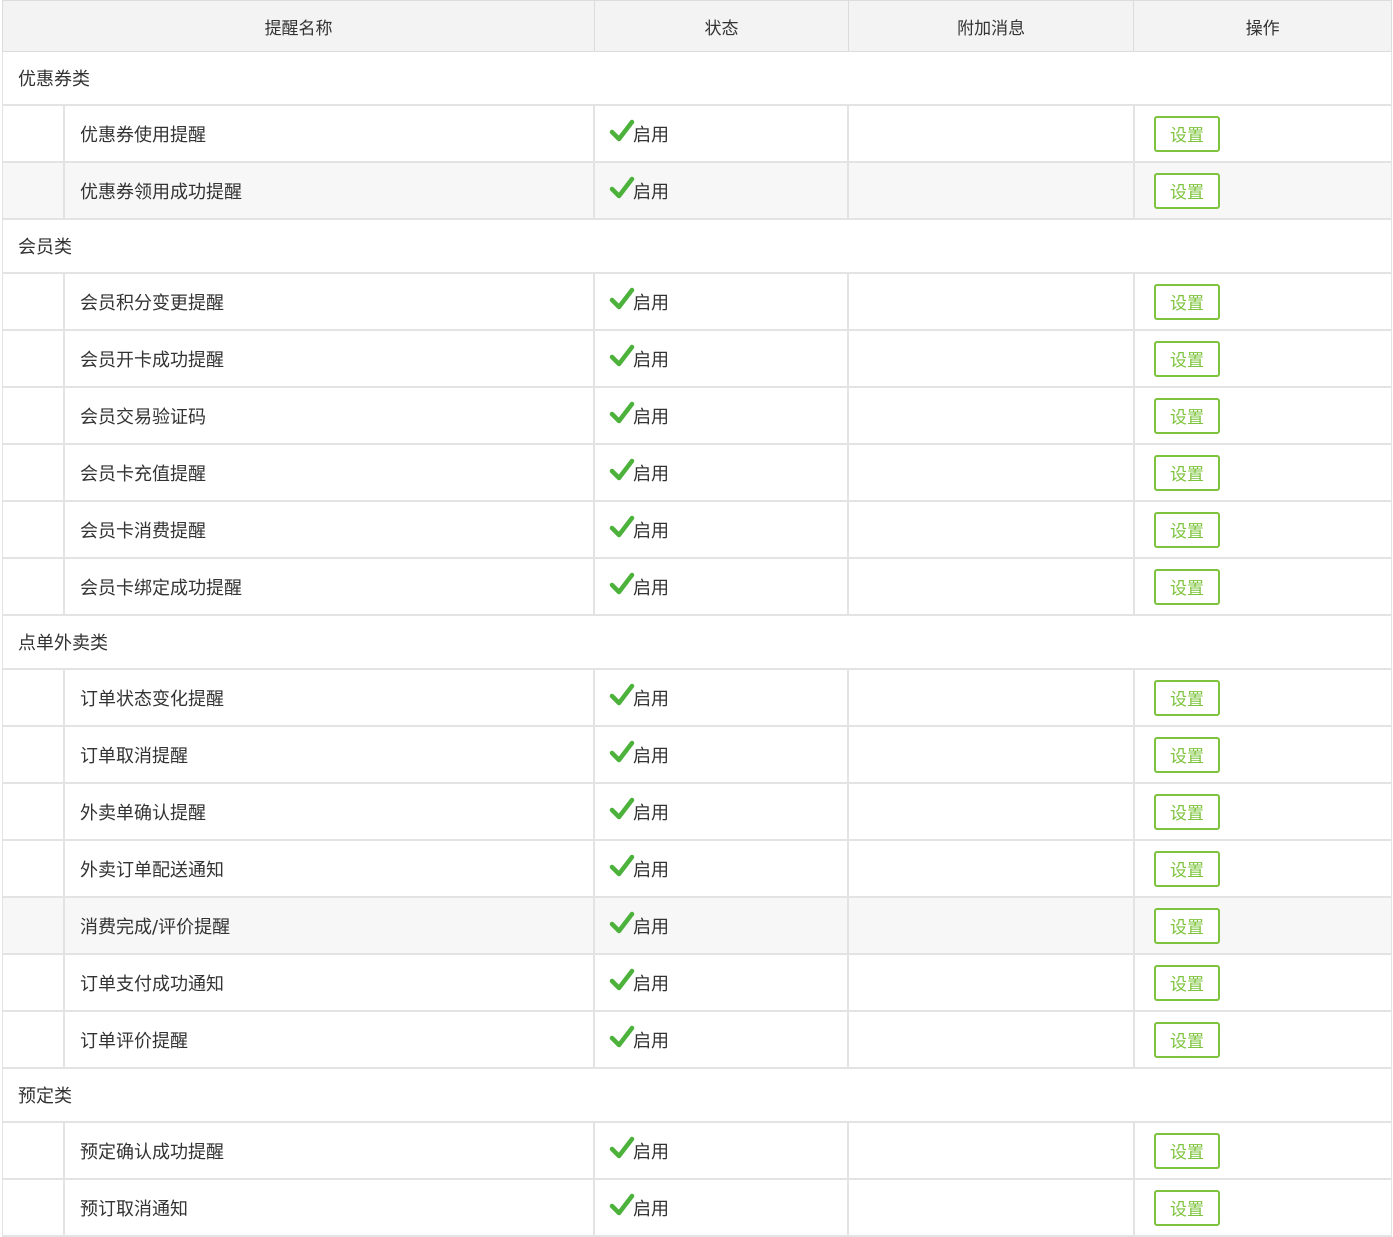 The image size is (1393, 1237). I want to click on reminder-name: 外卖订单配送通知, so click(152, 870).